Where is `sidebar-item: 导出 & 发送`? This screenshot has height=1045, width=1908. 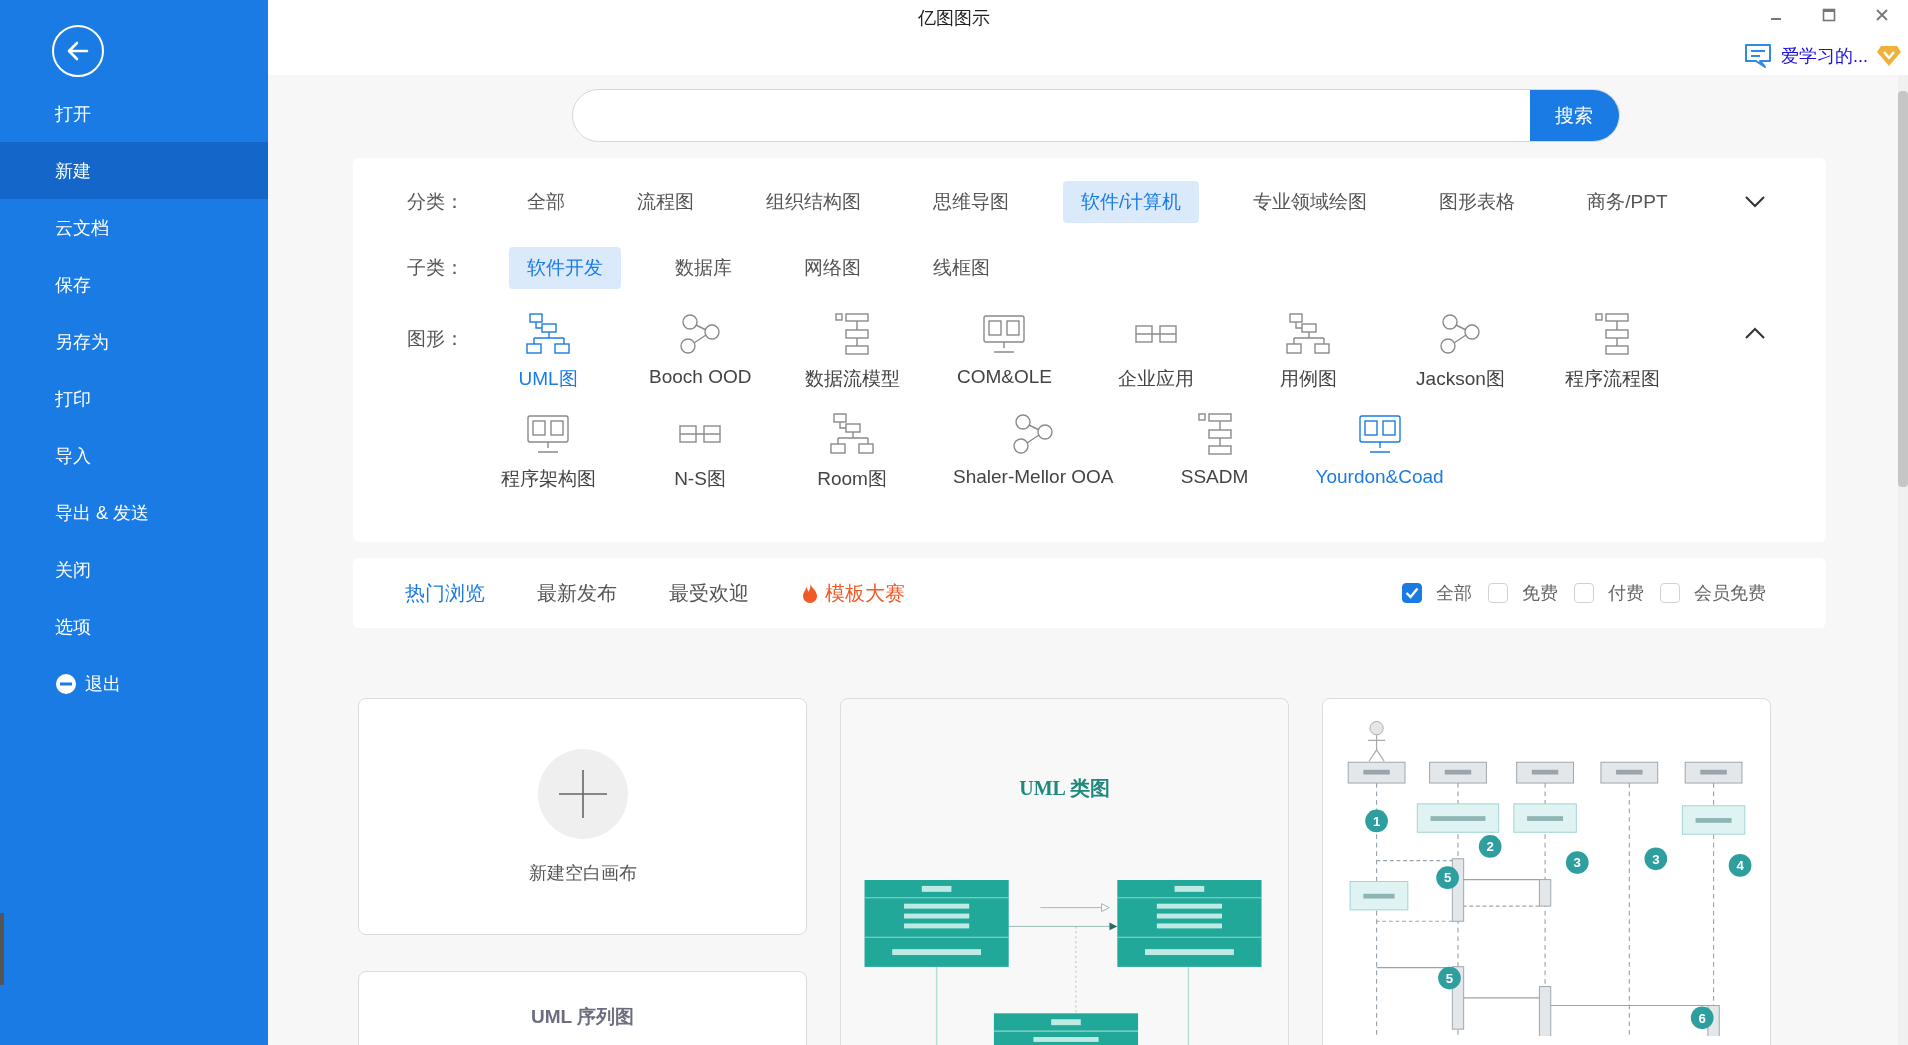
sidebar-item: 导出 & 发送 is located at coordinates (134, 512).